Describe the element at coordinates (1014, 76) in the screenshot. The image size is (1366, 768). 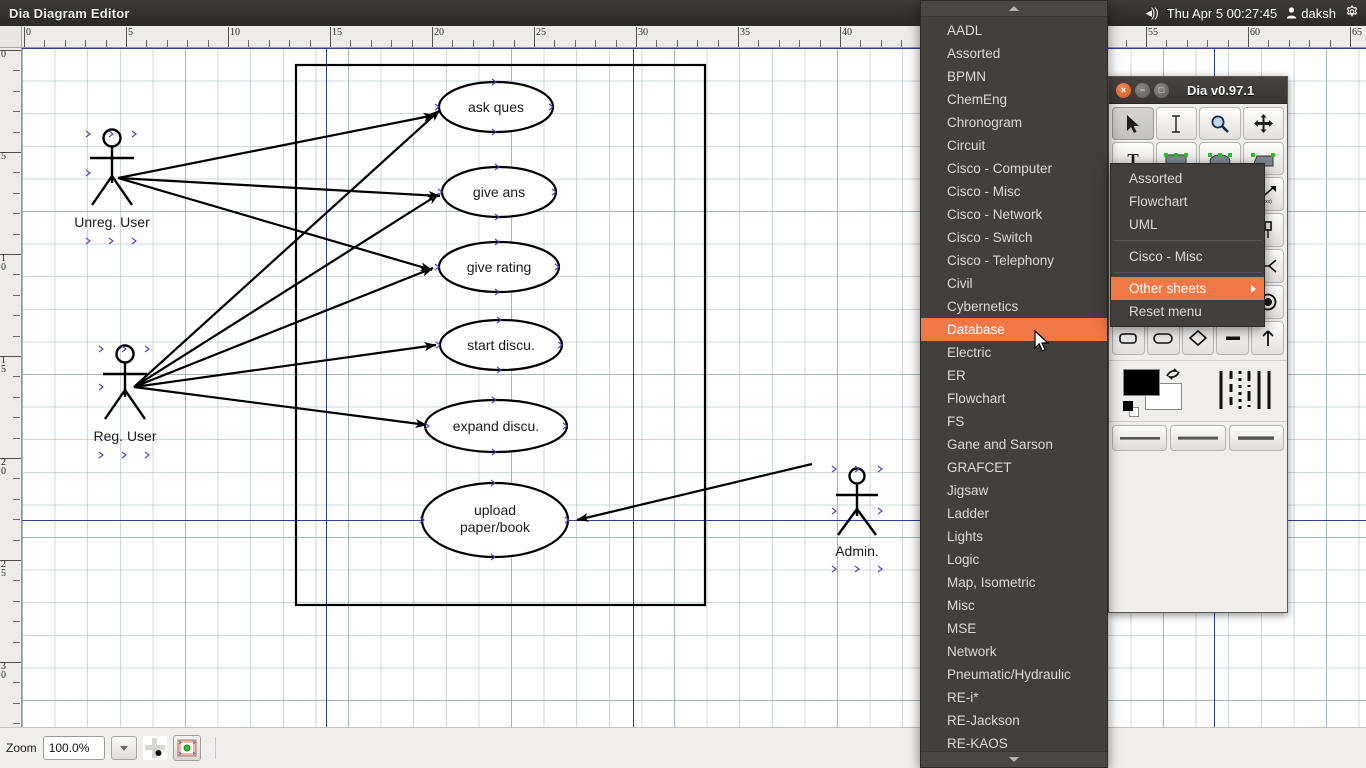
I see `sheet-item-bpmn: BPMN` at that location.